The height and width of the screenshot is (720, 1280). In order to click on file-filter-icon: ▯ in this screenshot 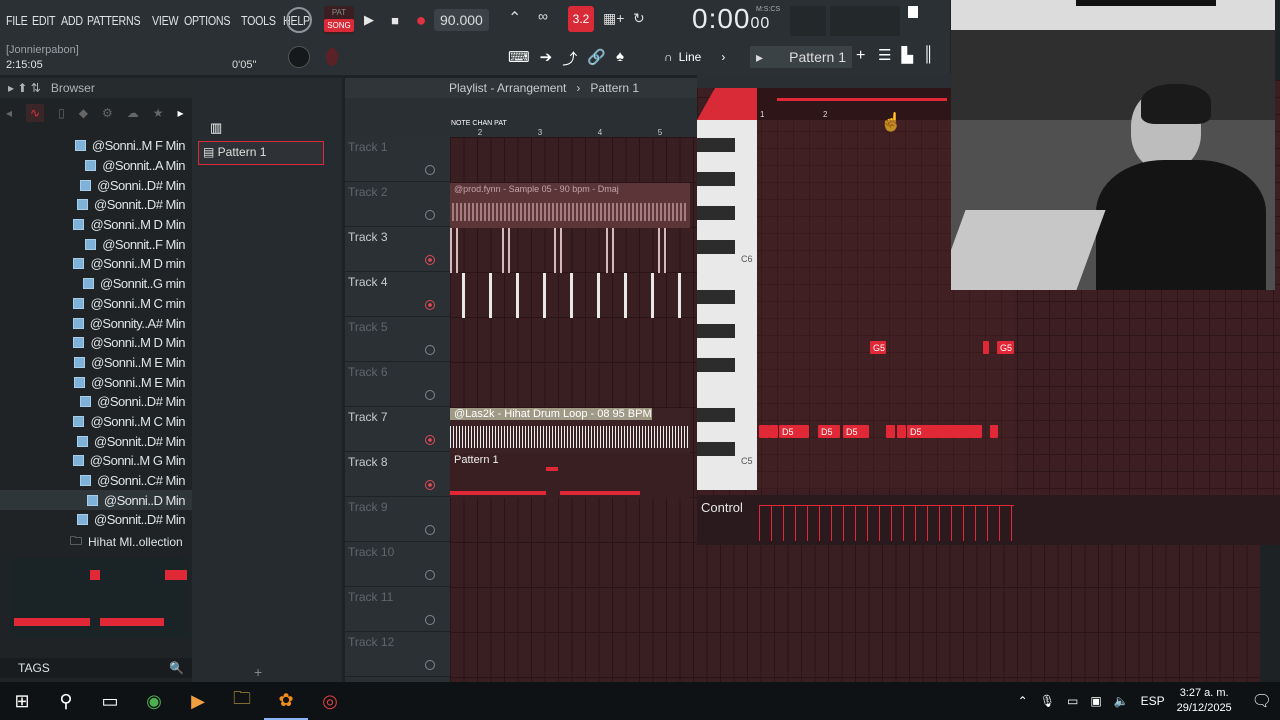, I will do `click(61, 113)`.